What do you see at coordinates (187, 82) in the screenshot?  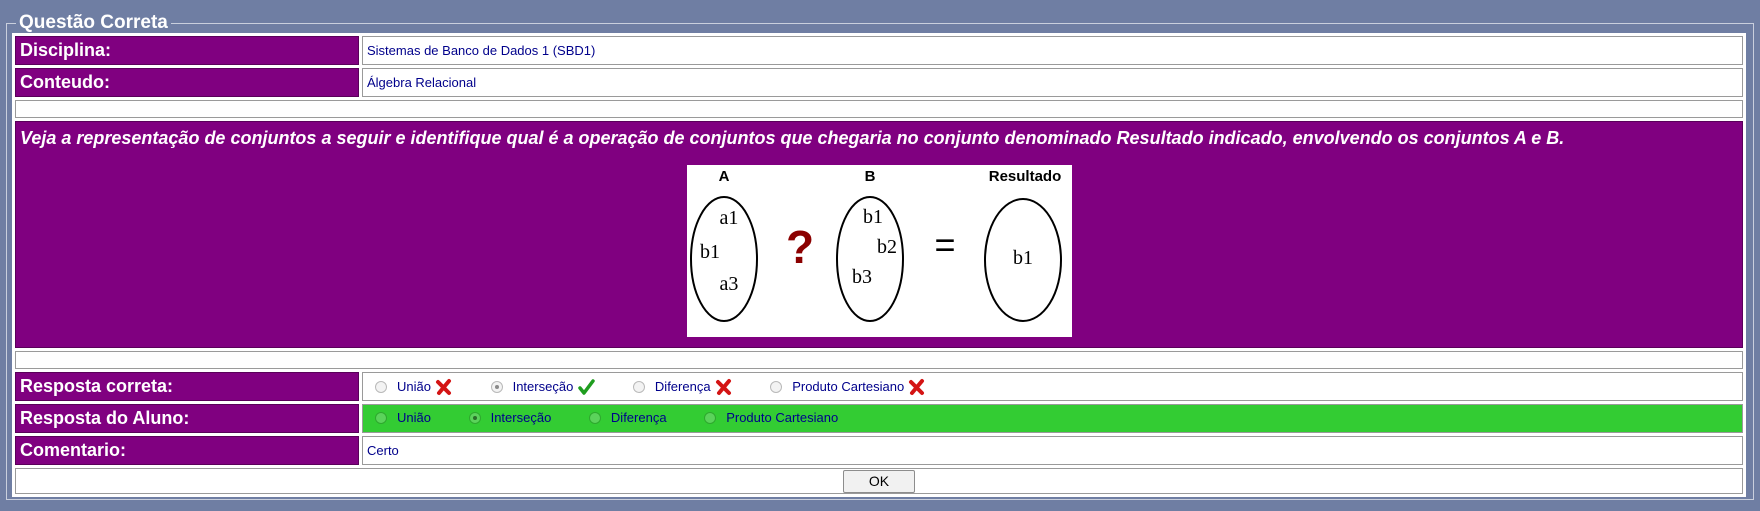 I see `conteudo-label: Conteudo:` at bounding box center [187, 82].